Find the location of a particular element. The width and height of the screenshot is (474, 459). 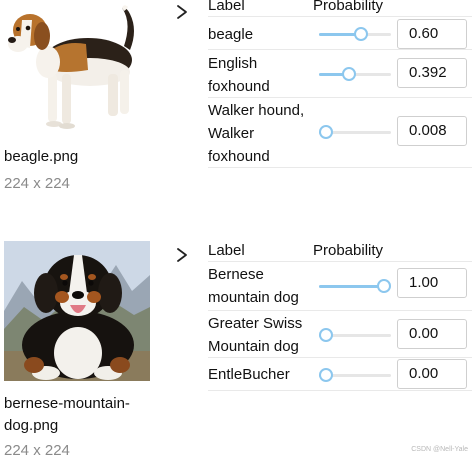

image-filename: bernese-mountain-dog.png is located at coordinates (67, 414).